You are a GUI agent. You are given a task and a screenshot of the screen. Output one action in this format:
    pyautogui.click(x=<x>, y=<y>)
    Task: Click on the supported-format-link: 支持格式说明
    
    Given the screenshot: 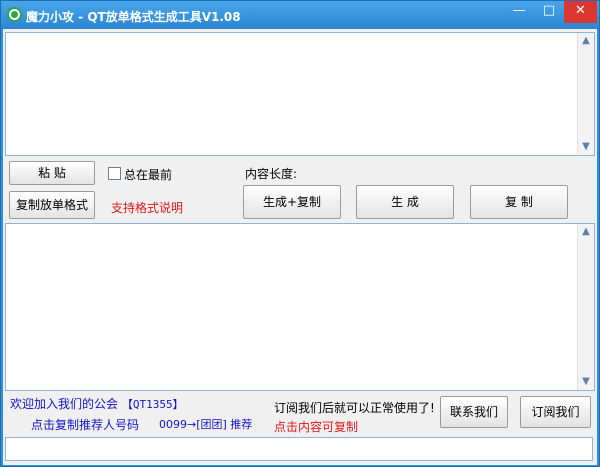 What is the action you would take?
    pyautogui.click(x=147, y=207)
    